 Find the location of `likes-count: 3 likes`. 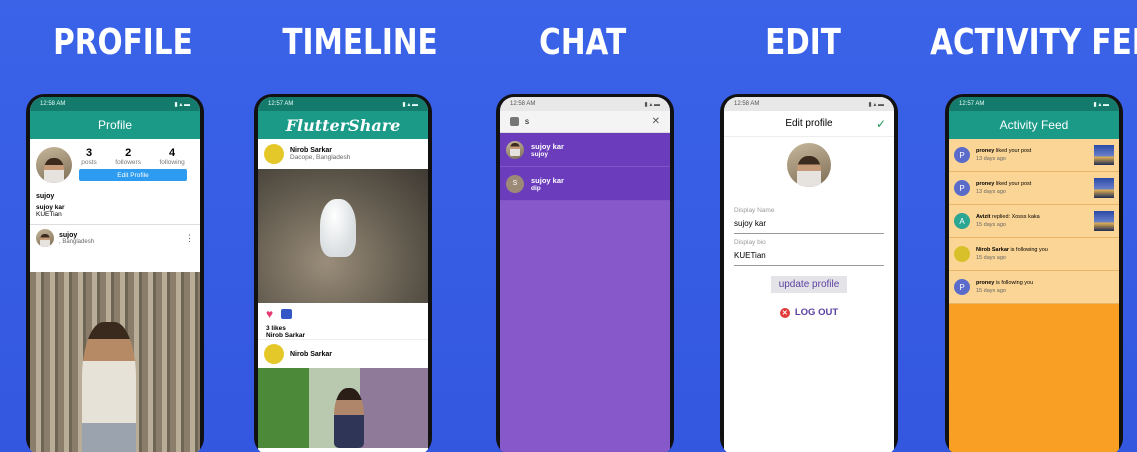

likes-count: 3 likes is located at coordinates (276, 328).